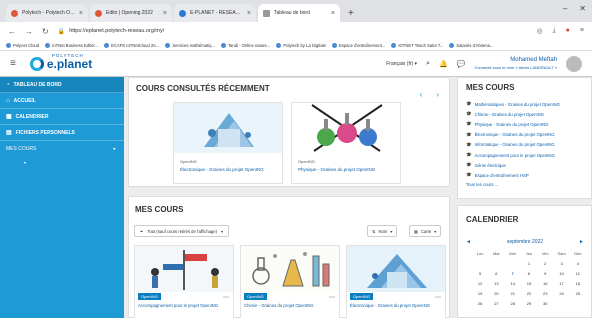 Image resolution: width=592 pixels, height=318 pixels. Describe the element at coordinates (529, 283) in the screenshot. I see `calendar-day: 15` at that location.